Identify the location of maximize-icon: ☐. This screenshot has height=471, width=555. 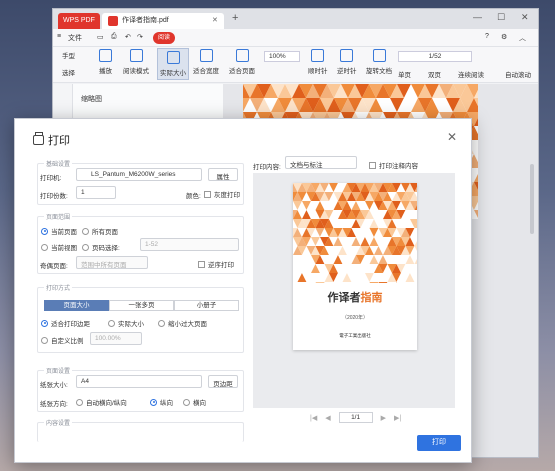
(501, 17).